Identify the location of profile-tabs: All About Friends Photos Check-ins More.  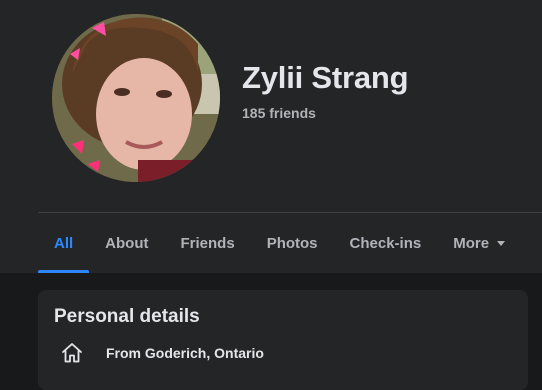
(279, 243).